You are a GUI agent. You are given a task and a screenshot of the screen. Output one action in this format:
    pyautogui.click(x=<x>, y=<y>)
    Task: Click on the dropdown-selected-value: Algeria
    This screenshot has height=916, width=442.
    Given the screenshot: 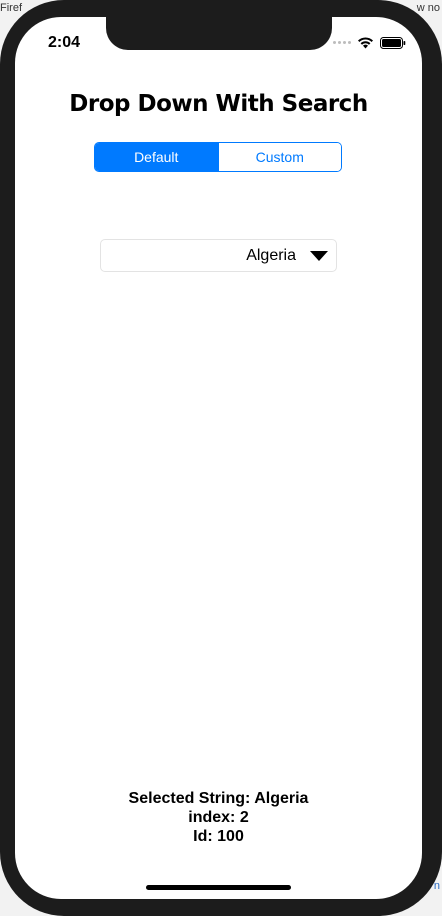 What is the action you would take?
    pyautogui.click(x=271, y=255)
    